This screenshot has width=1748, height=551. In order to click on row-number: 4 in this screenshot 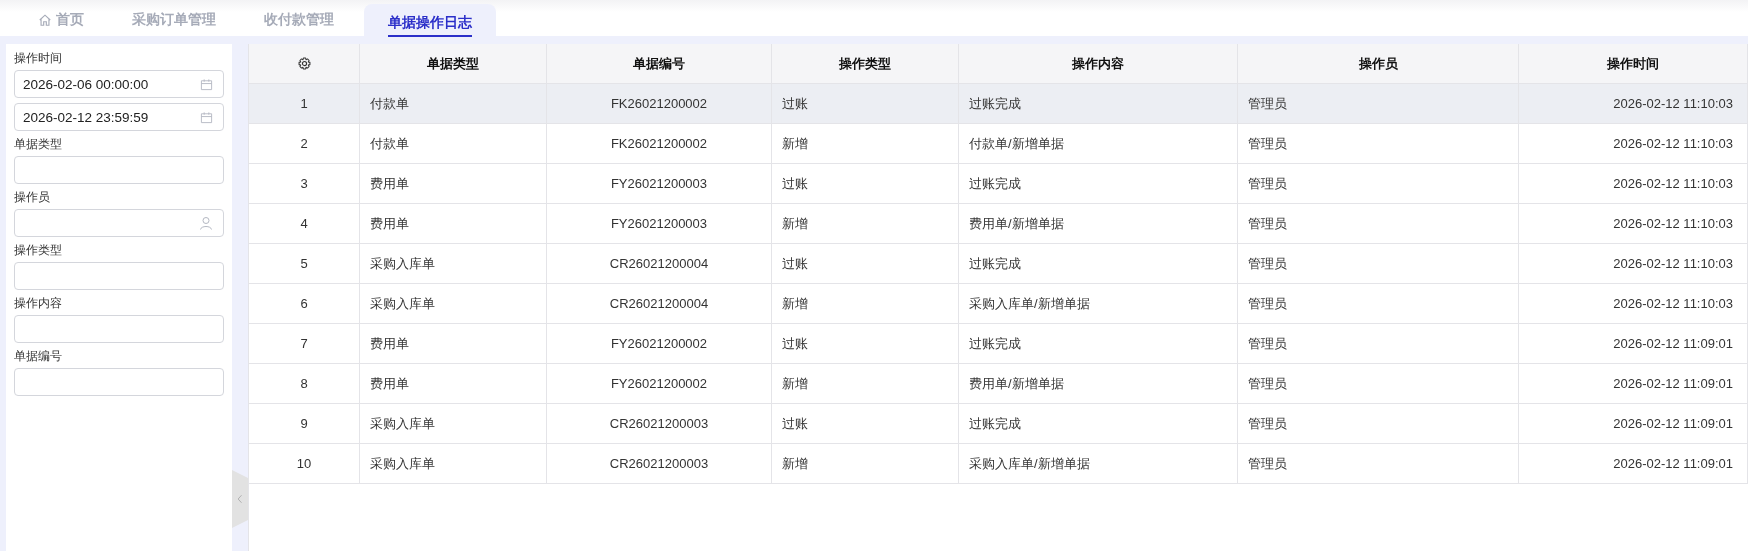, I will do `click(304, 223)`.